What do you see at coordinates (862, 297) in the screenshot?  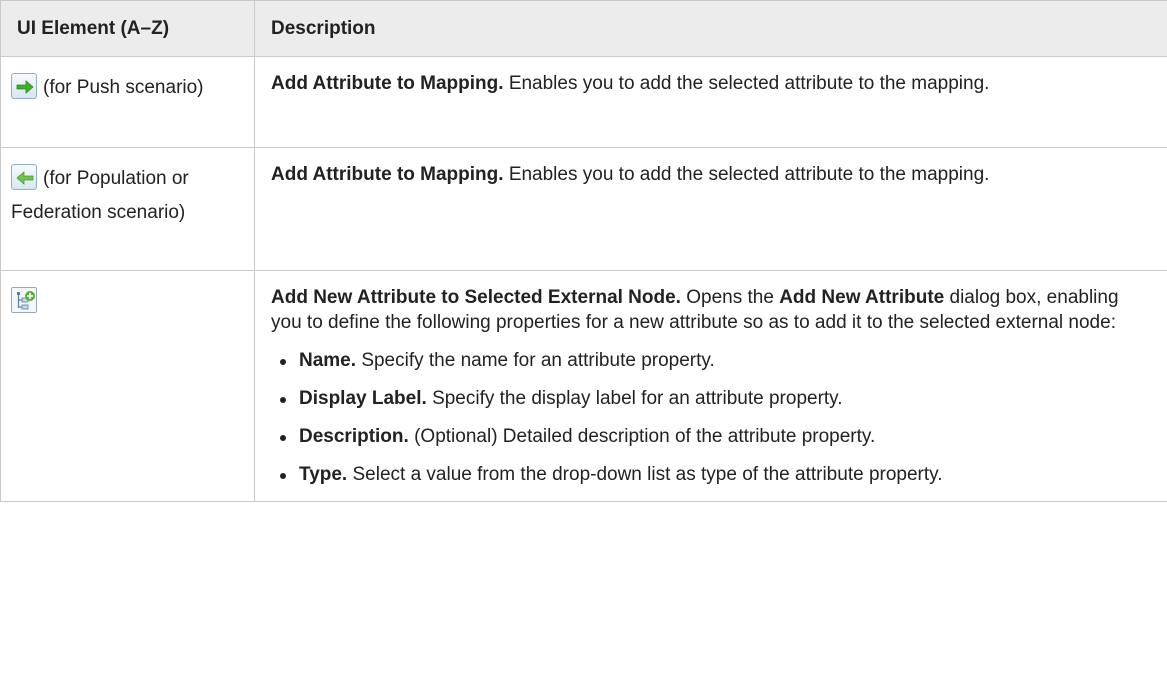 I see `dialog-name: Add New Attribute` at bounding box center [862, 297].